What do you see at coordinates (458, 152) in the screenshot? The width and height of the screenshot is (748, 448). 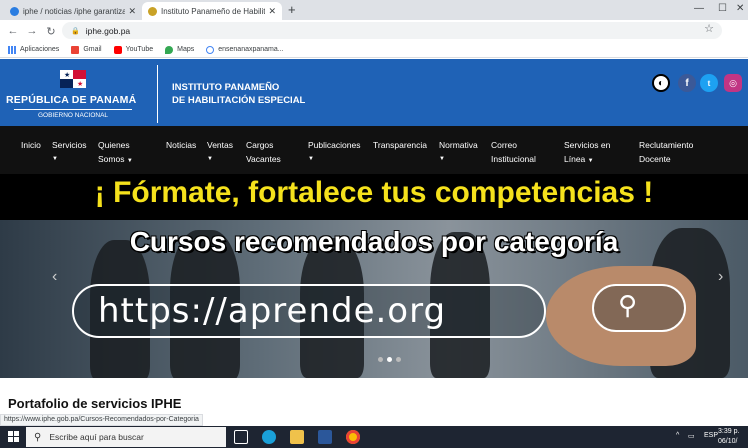 I see `nav-item-normativa: Normativa ▼` at bounding box center [458, 152].